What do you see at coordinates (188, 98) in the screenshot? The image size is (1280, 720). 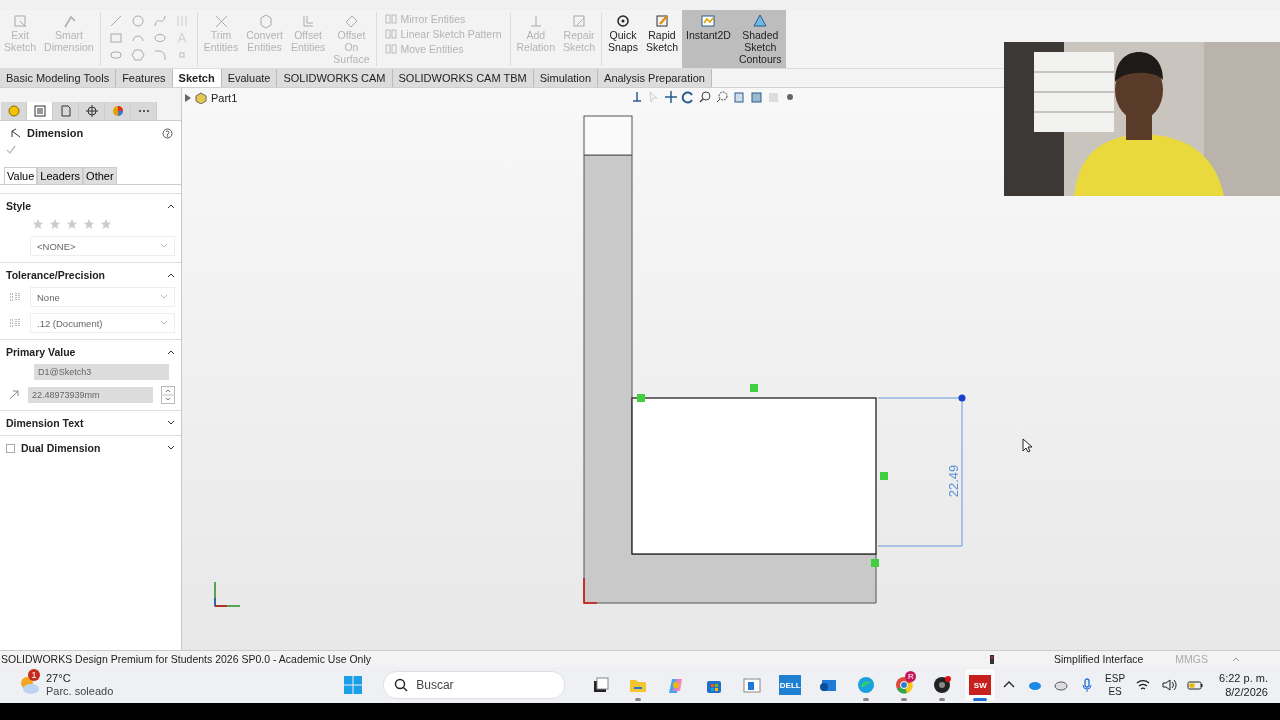 I see `expand-arrow-icon` at bounding box center [188, 98].